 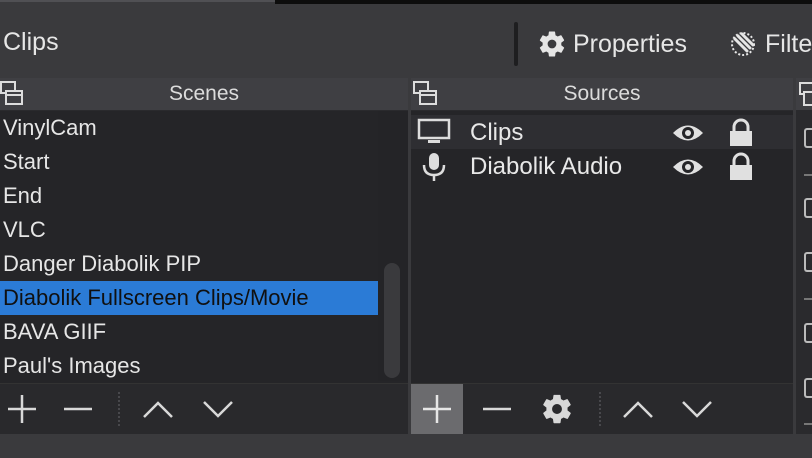 I want to click on mixer-header, so click(x=804, y=94).